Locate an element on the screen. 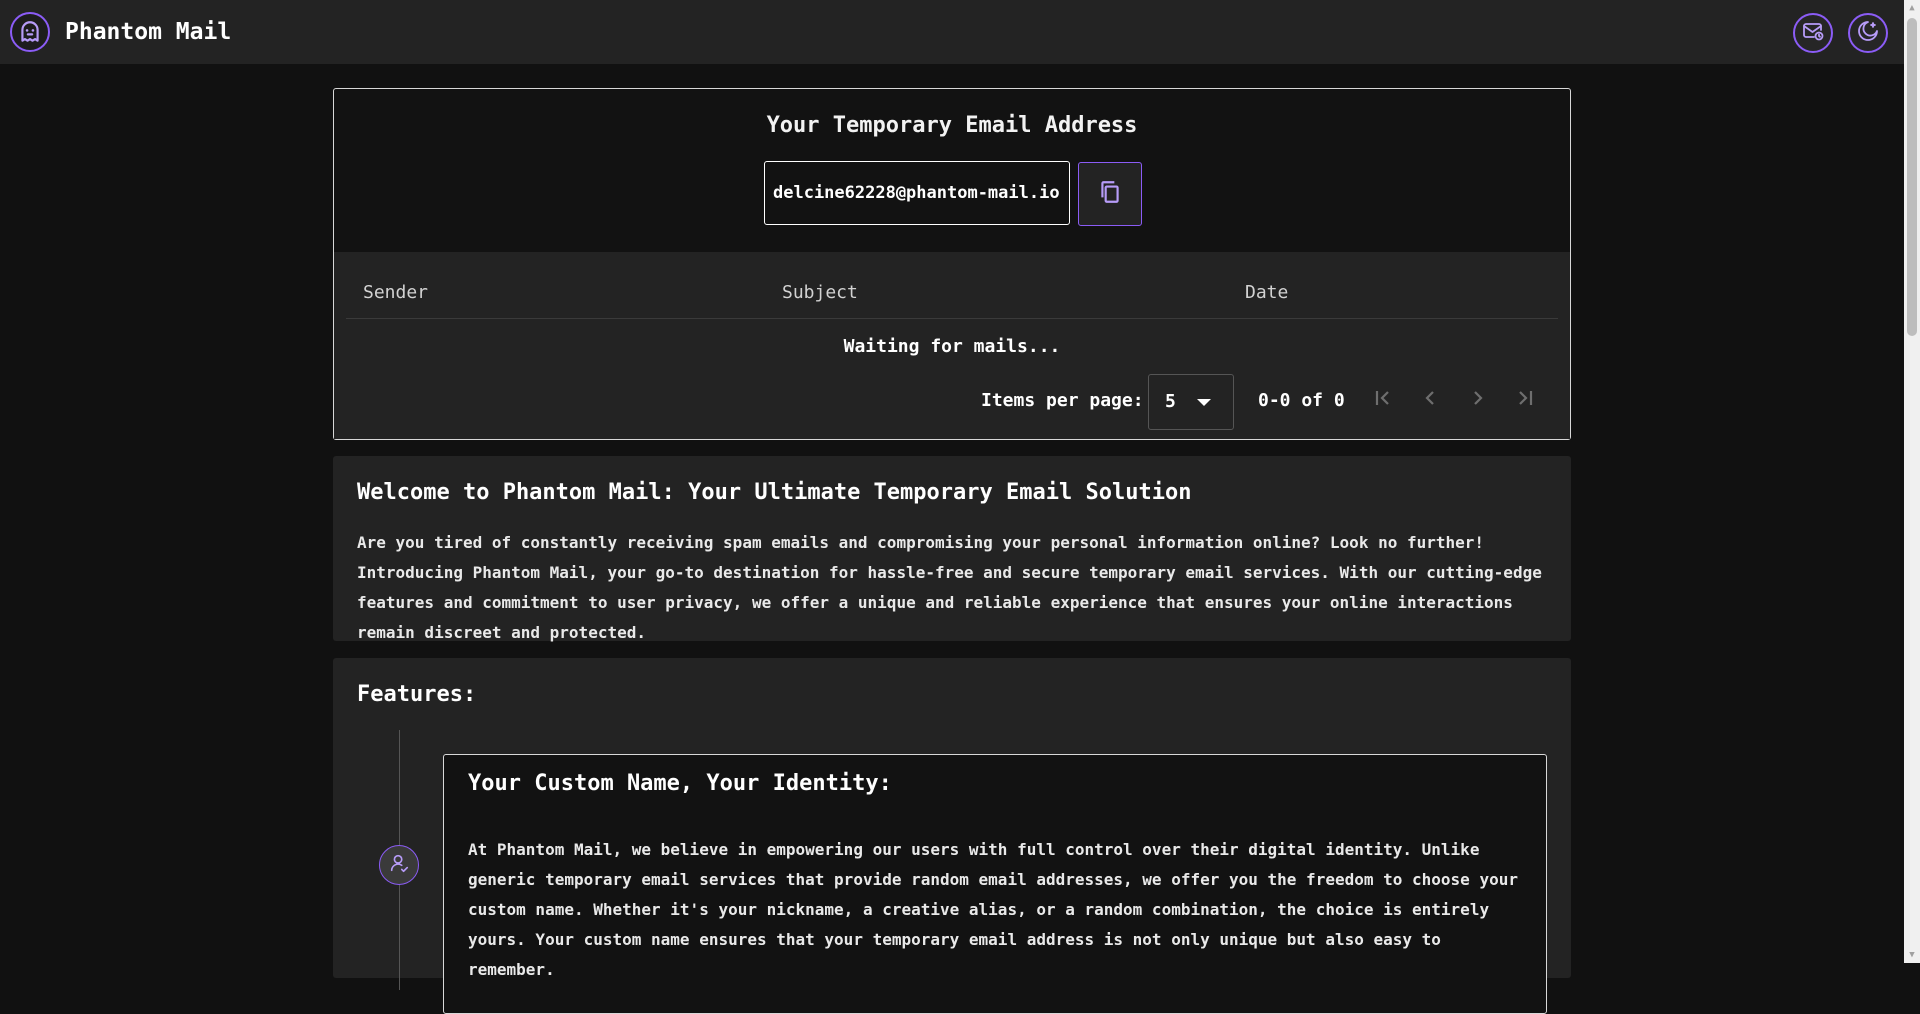  column-header-date: Date is located at coordinates (1266, 292).